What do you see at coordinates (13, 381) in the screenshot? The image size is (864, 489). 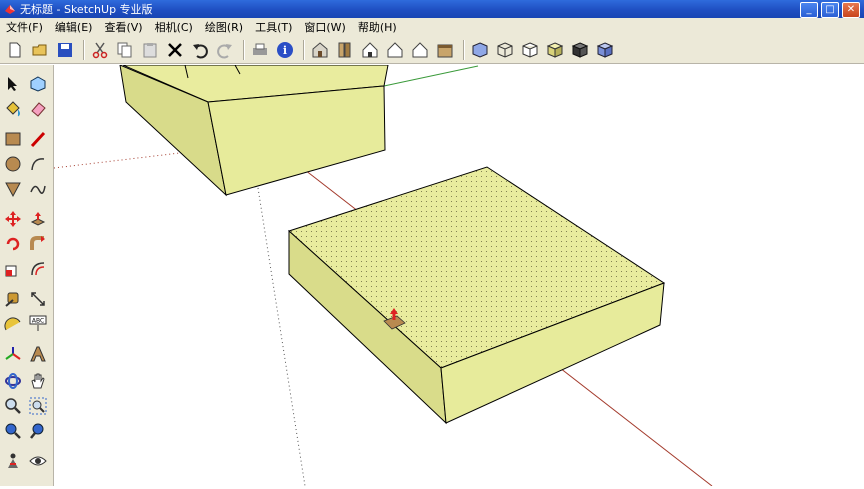 I see `orbit-icon` at bounding box center [13, 381].